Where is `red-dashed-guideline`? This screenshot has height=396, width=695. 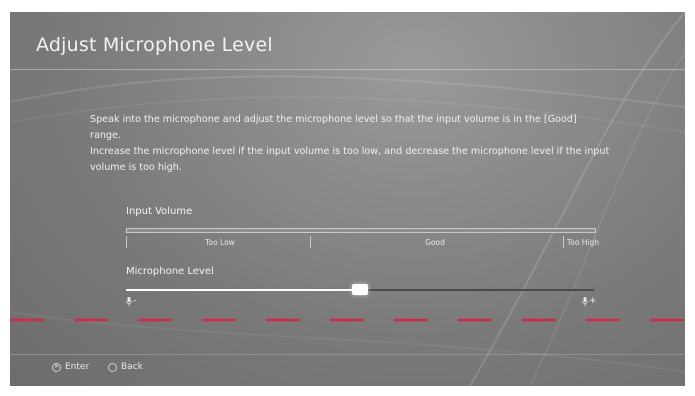
red-dashed-guideline is located at coordinates (347, 320).